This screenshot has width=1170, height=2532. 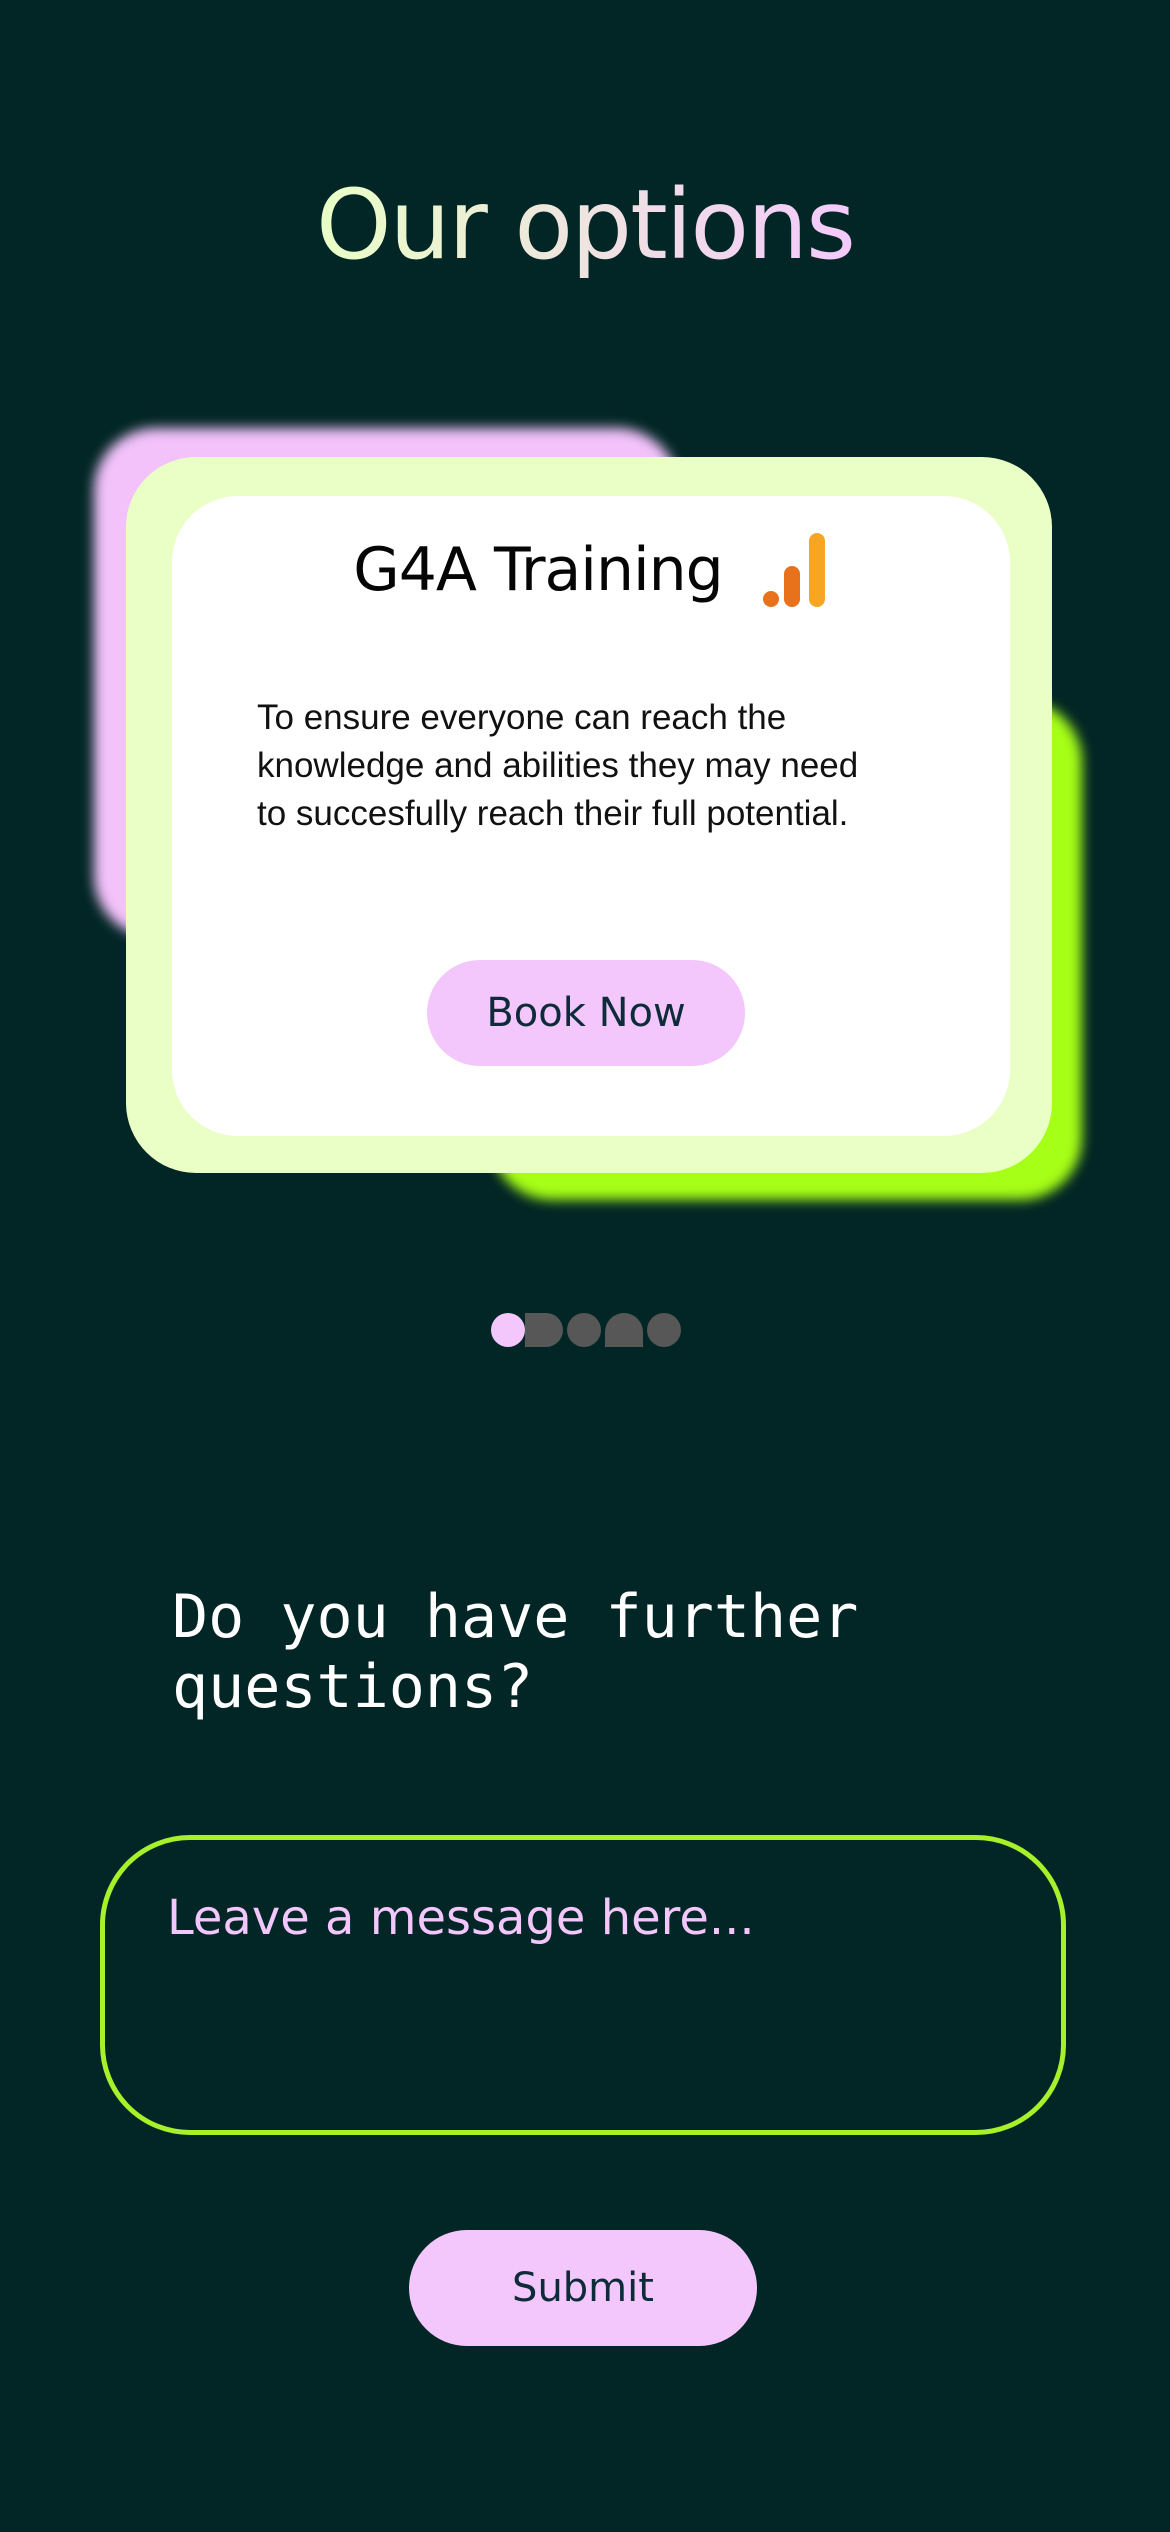 What do you see at coordinates (583, 1985) in the screenshot?
I see `message-input` at bounding box center [583, 1985].